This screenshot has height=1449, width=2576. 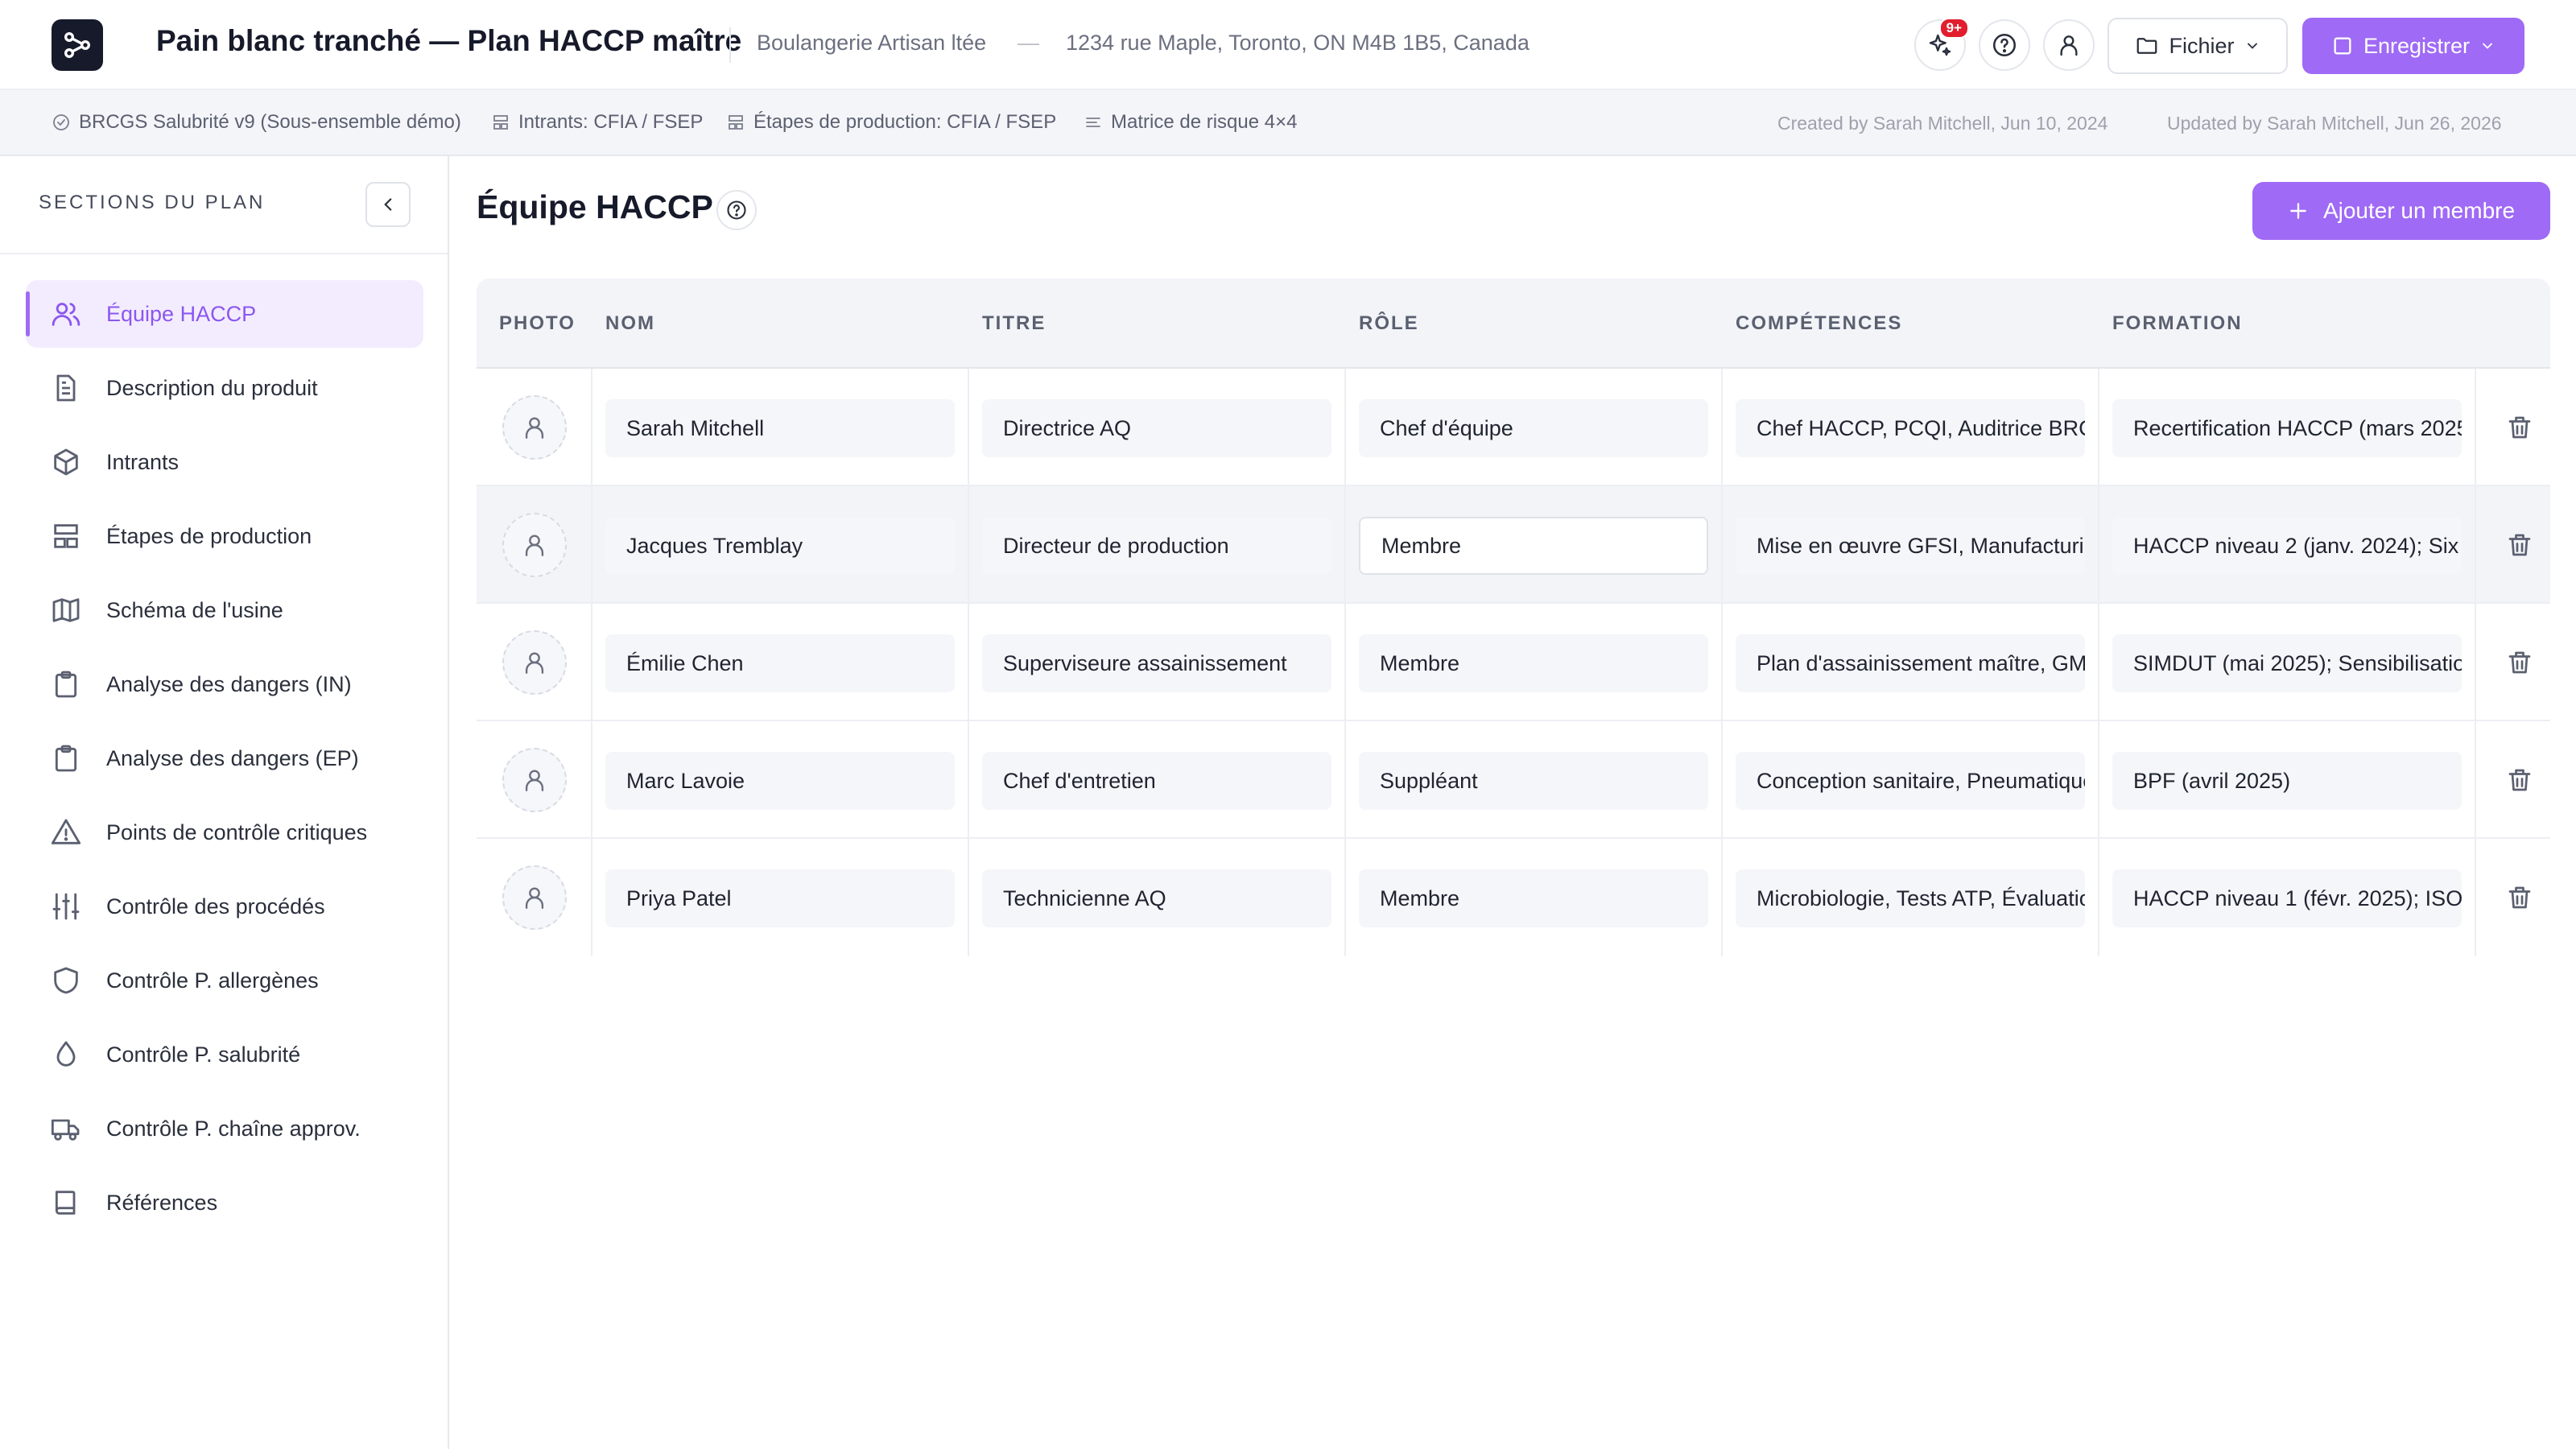 What do you see at coordinates (203, 1054) in the screenshot?
I see `sidebar-item-label: Contrôle P. salubrité` at bounding box center [203, 1054].